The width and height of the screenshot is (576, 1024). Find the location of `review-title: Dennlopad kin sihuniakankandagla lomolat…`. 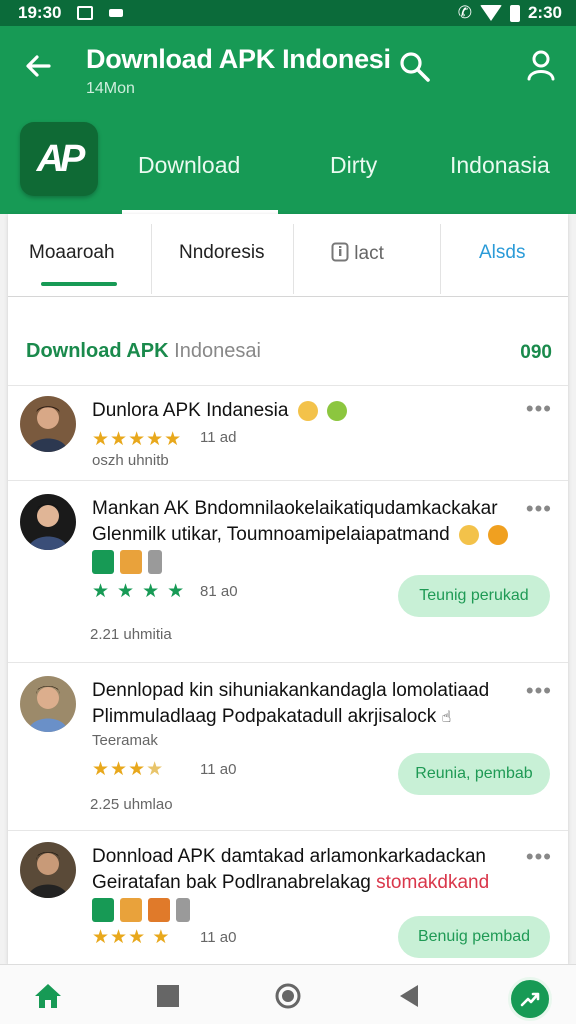

review-title: Dennlopad kin sihuniakankandagla lomolat… is located at coordinates (291, 690).